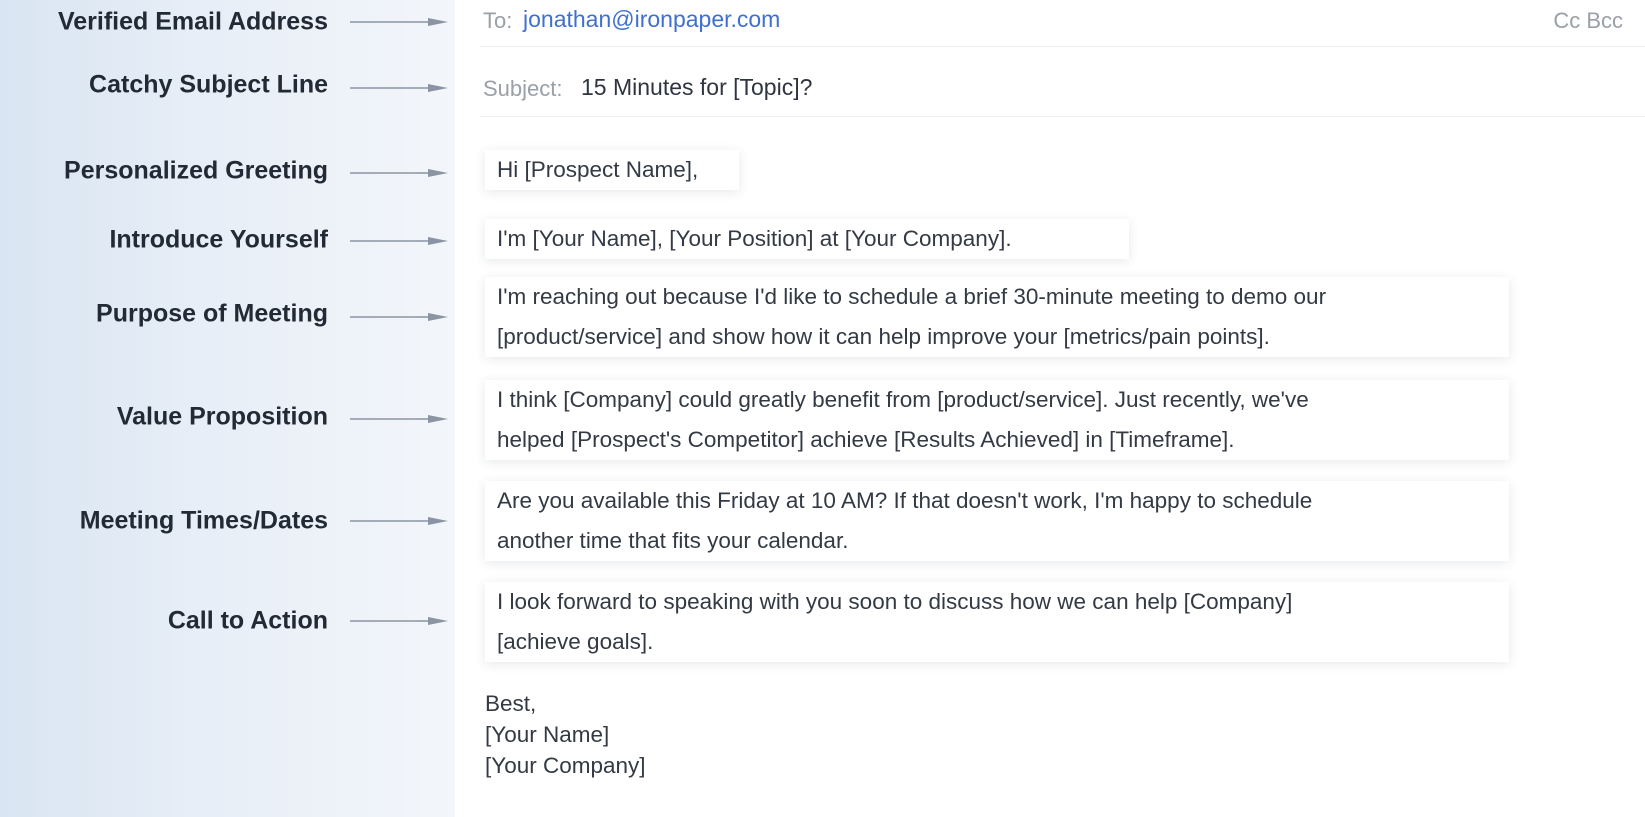 The image size is (1645, 817). I want to click on signature-company: [Your Company], so click(565, 765).